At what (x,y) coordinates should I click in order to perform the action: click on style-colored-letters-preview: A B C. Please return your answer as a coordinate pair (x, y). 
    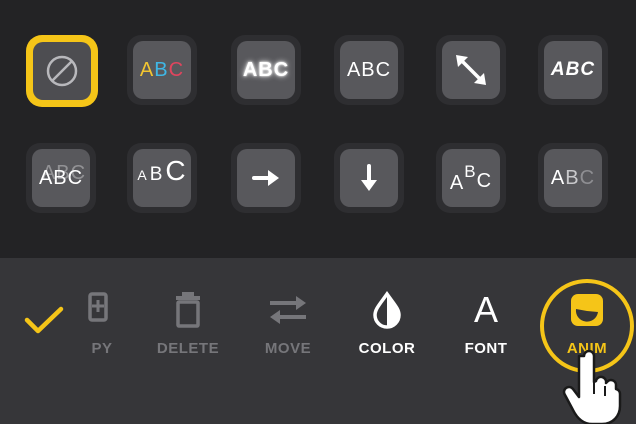
    Looking at the image, I should click on (162, 70).